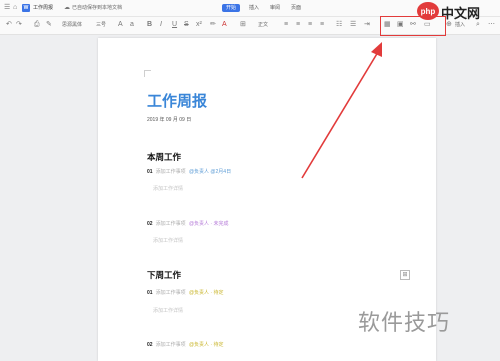 This screenshot has width=500, height=361. Describe the element at coordinates (428, 11) in the screenshot. I see `svg-text: php` at that location.